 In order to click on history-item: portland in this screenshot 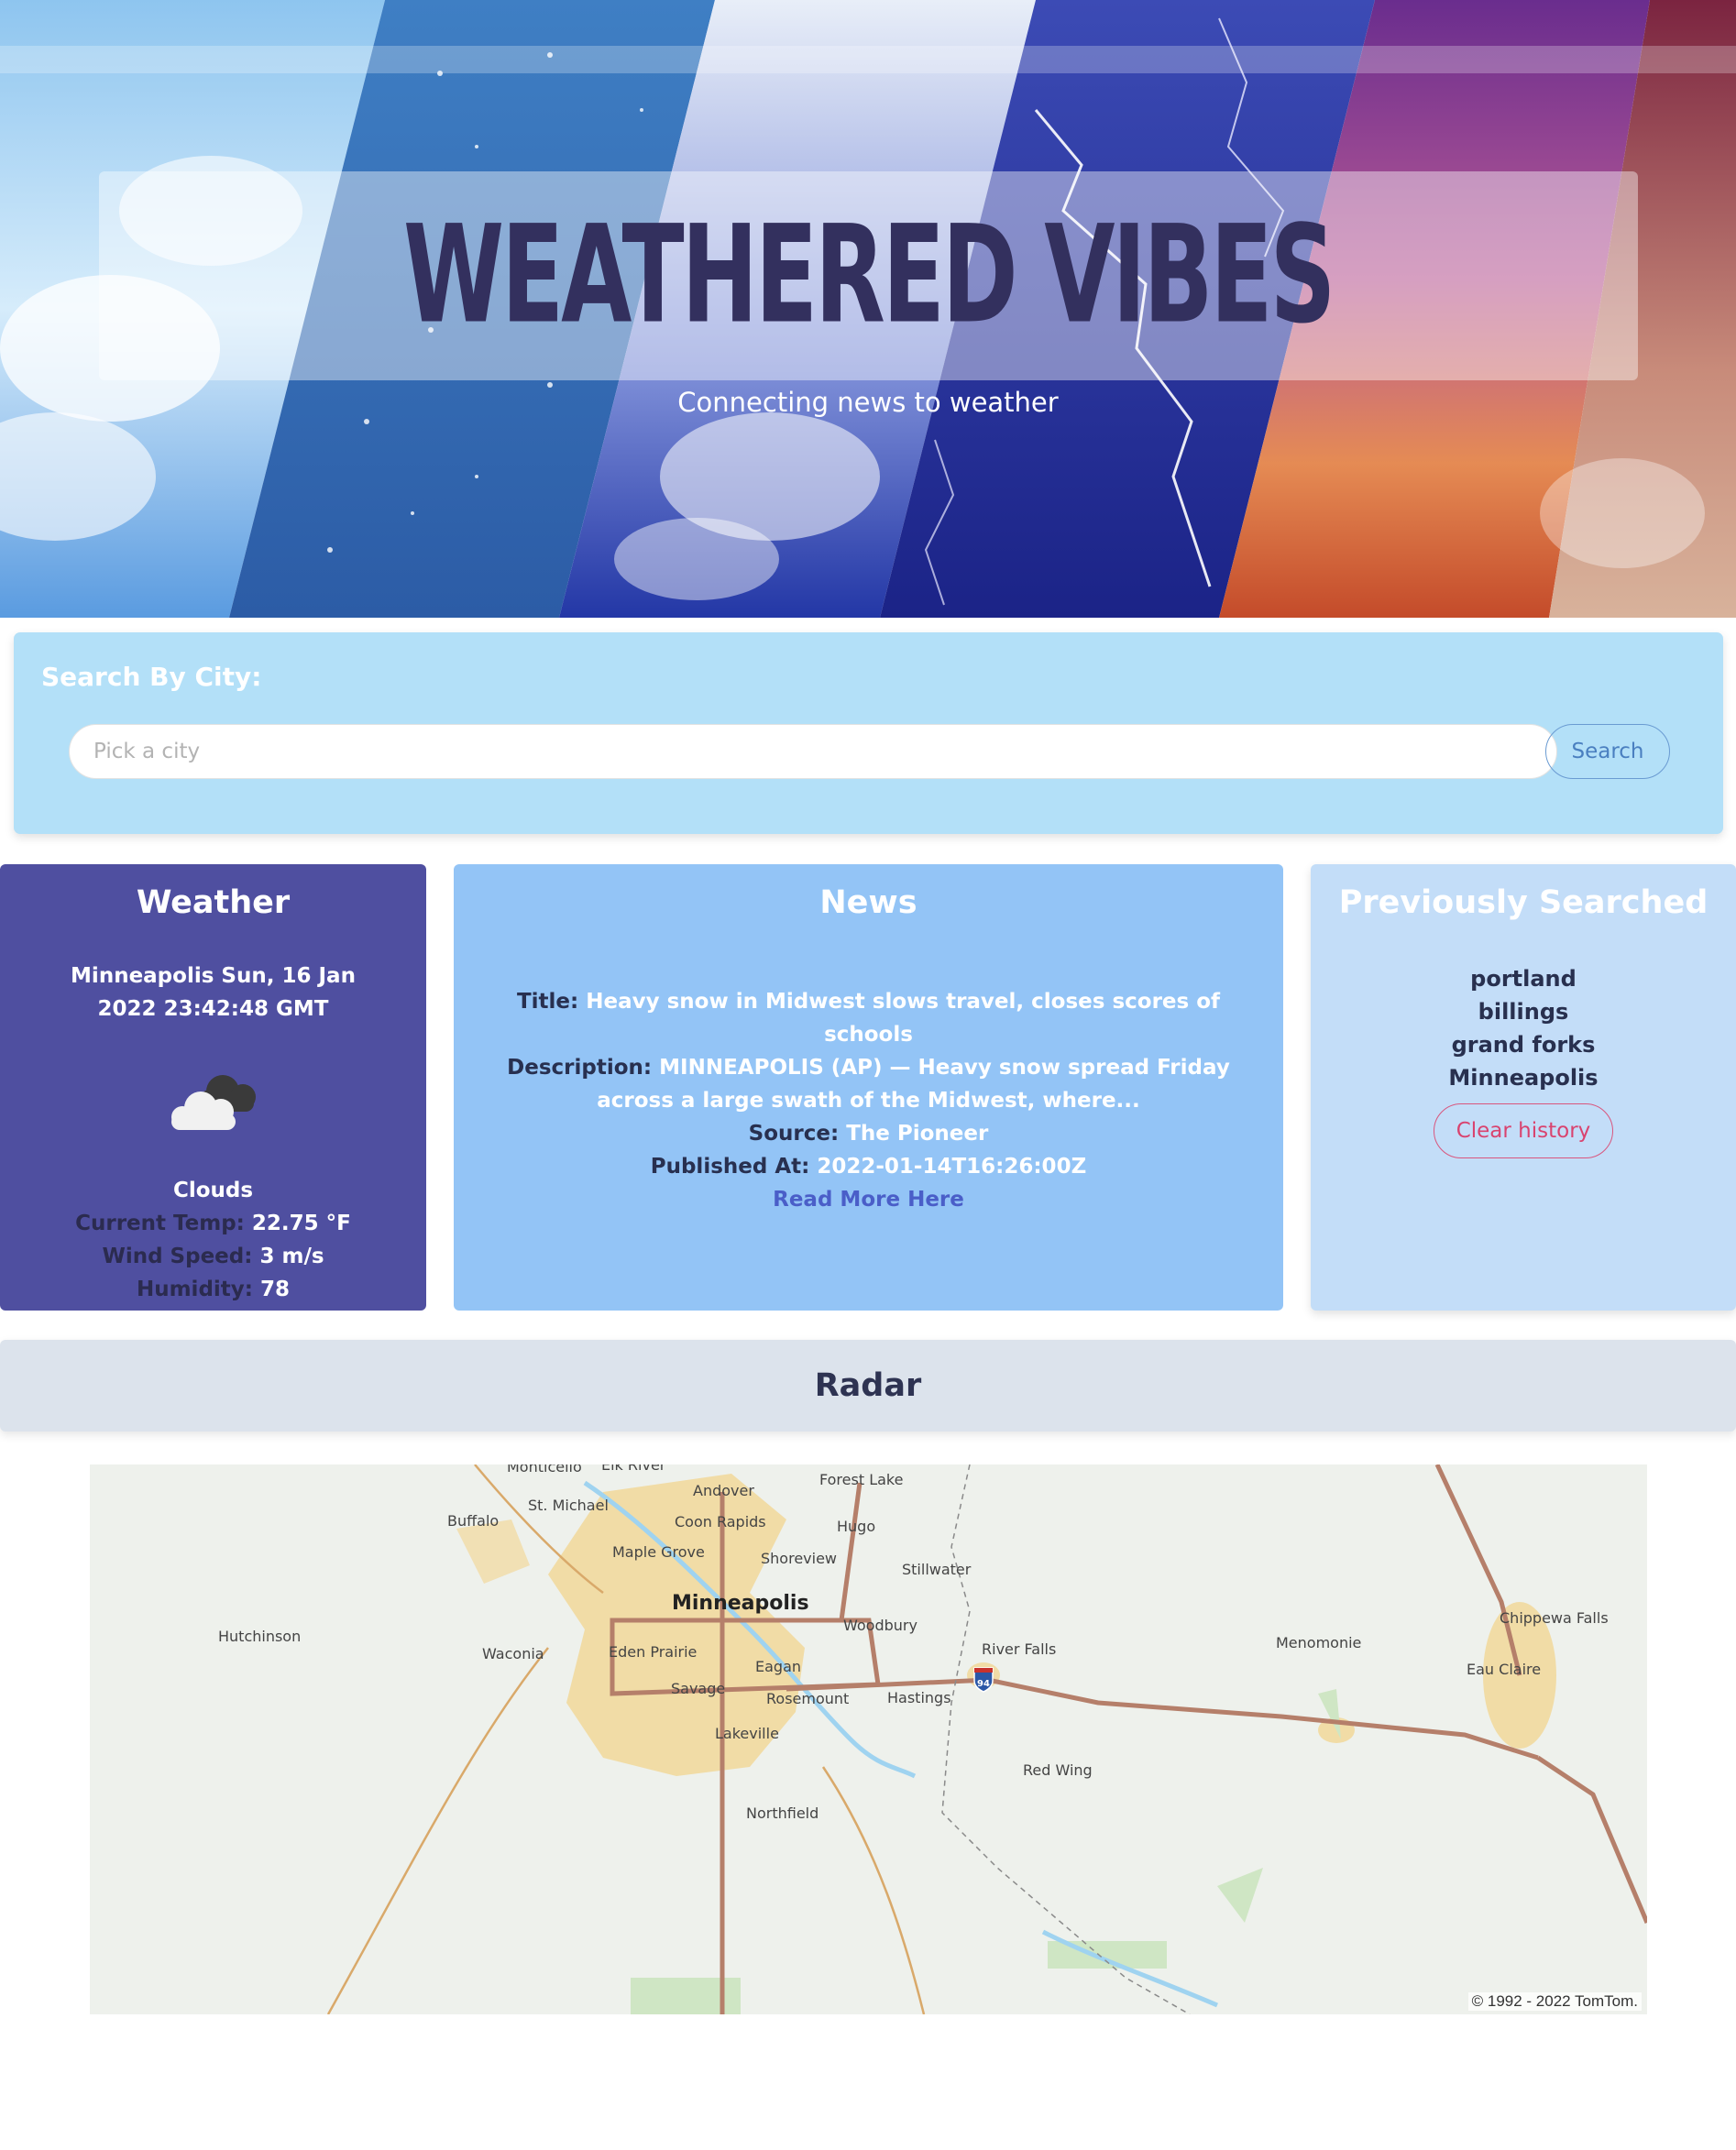, I will do `click(1524, 978)`.